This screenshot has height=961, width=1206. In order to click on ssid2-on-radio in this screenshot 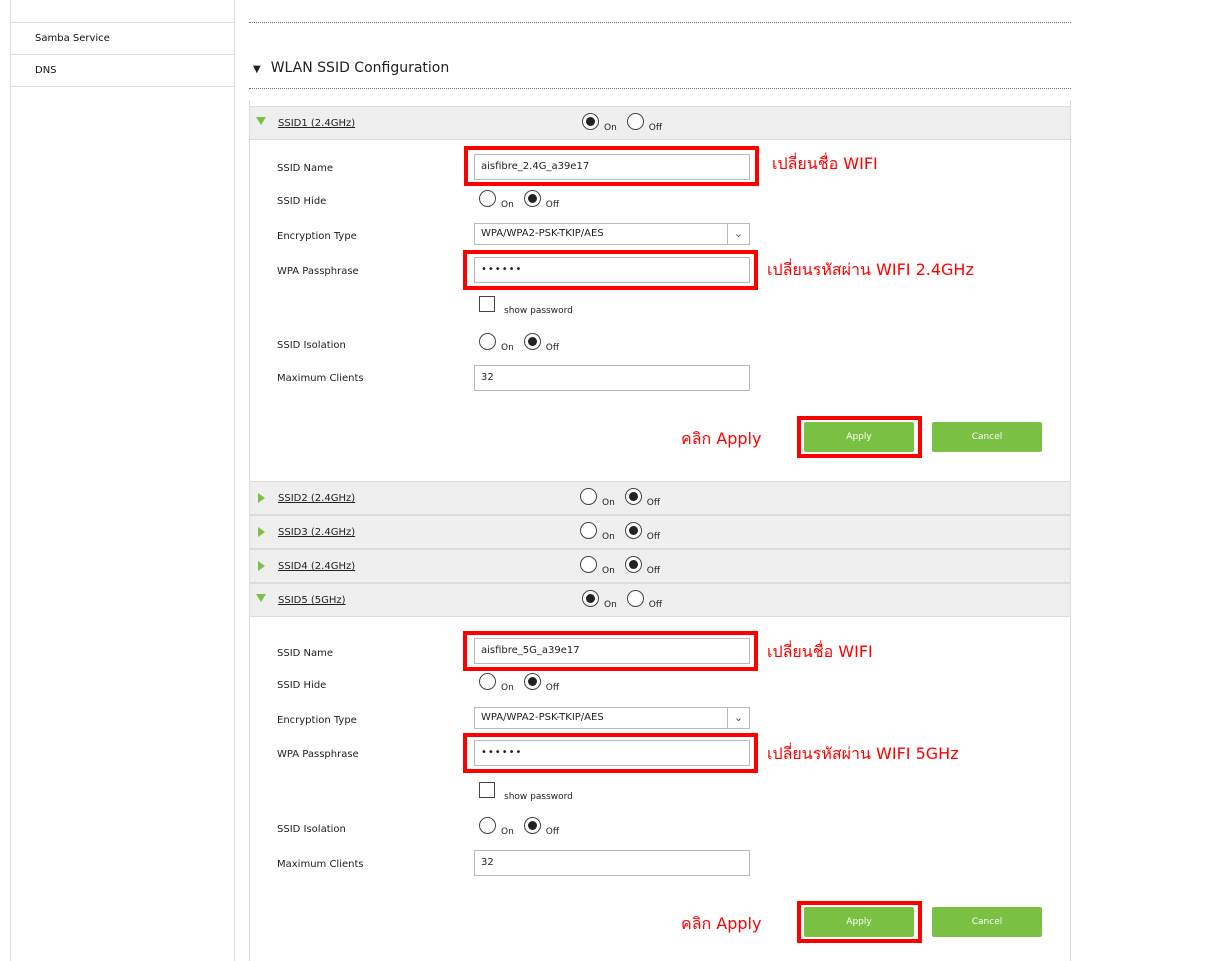, I will do `click(588, 496)`.